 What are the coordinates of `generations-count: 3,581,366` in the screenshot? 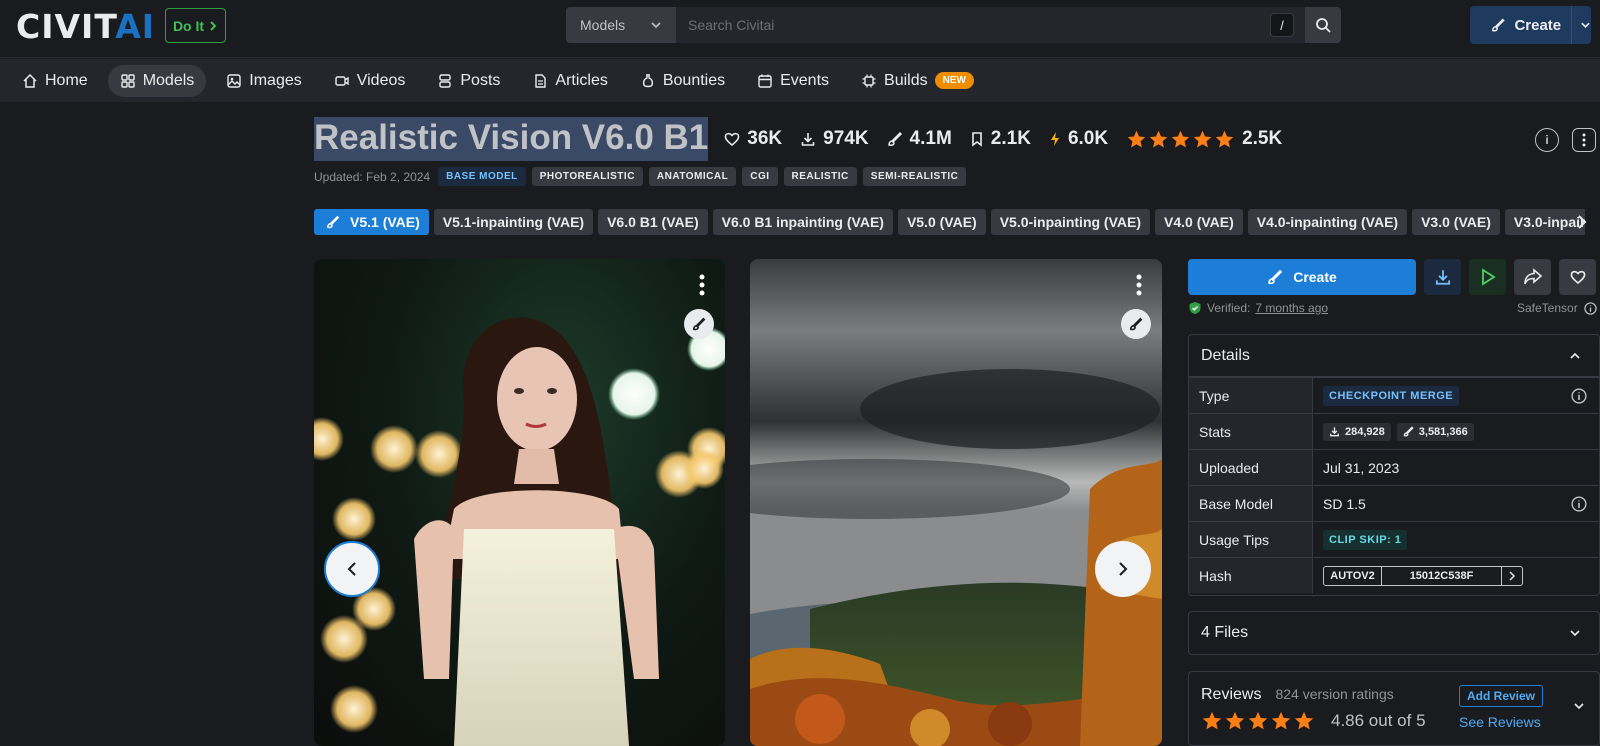 It's located at (1435, 431).